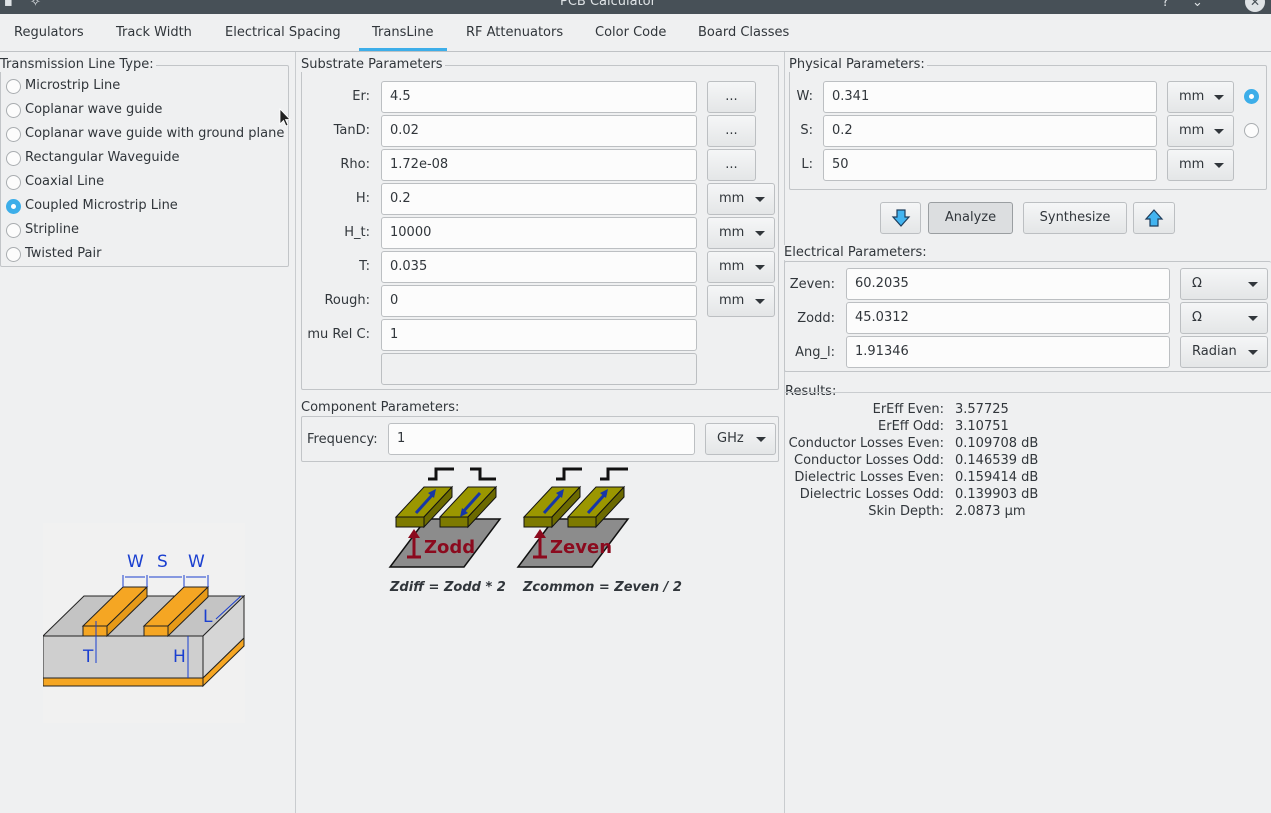 The height and width of the screenshot is (813, 1271). What do you see at coordinates (154, 133) in the screenshot?
I see `radio-label-coplanar-ground: Coplanar wave guide with ground plane` at bounding box center [154, 133].